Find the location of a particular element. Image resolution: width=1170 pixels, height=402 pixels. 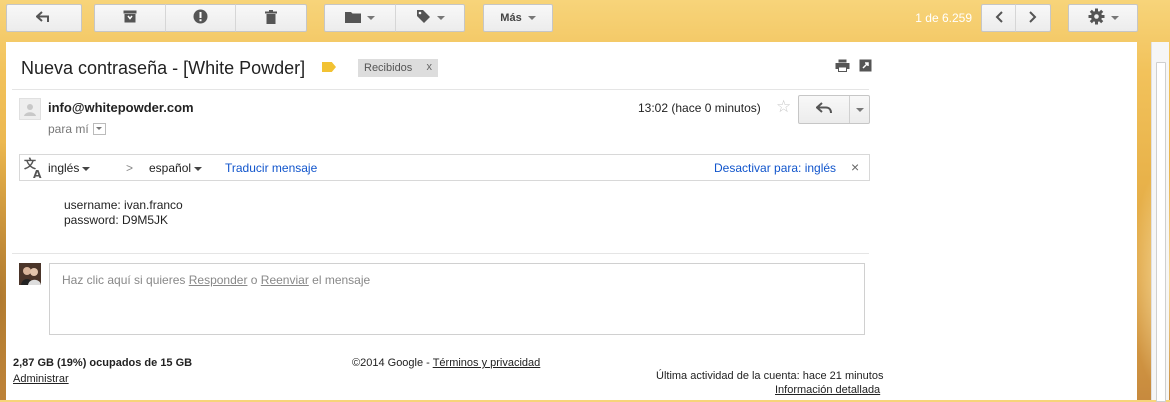

translate-icon: 文A is located at coordinates (34, 169).